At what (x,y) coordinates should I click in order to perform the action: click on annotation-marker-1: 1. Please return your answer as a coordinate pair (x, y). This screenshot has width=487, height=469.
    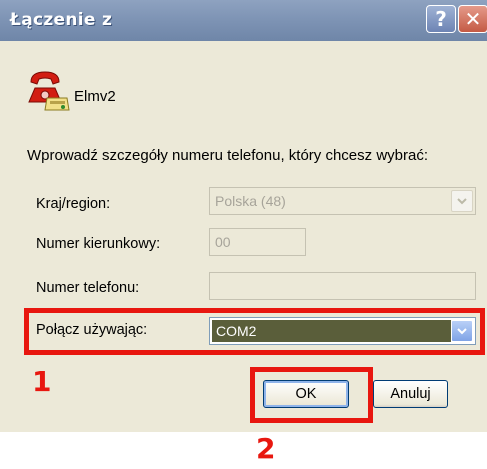
    Looking at the image, I should click on (42, 381).